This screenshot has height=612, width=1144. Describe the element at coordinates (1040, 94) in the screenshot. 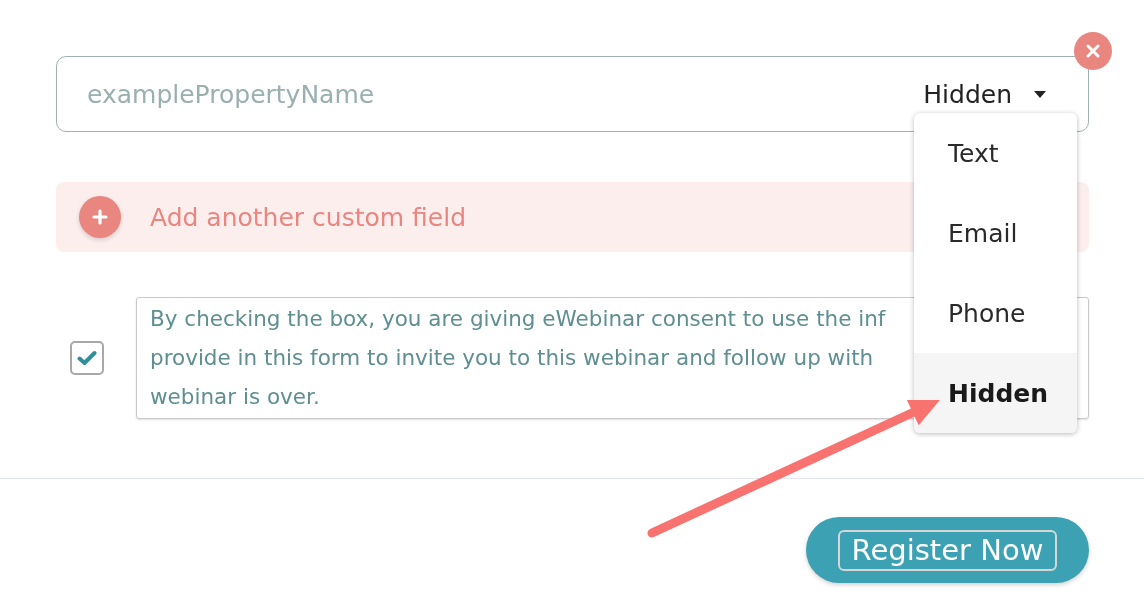

I see `caret-icon` at that location.